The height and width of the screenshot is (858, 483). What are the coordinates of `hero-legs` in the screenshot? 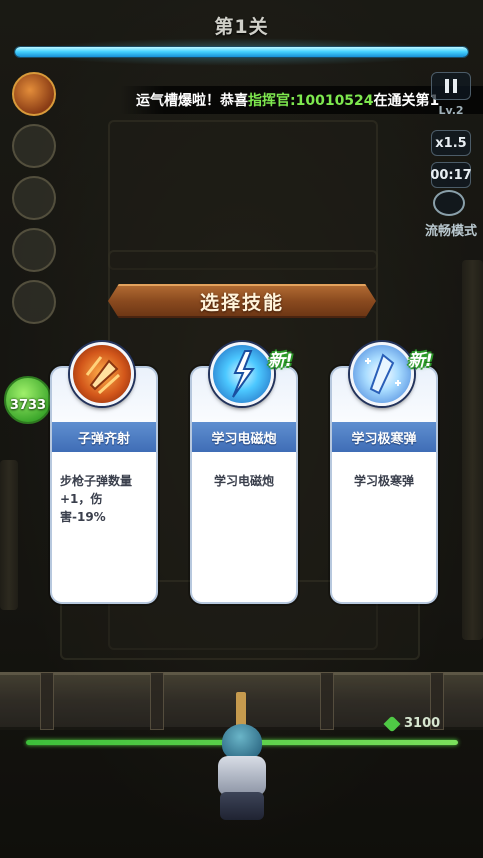 It's located at (242, 806).